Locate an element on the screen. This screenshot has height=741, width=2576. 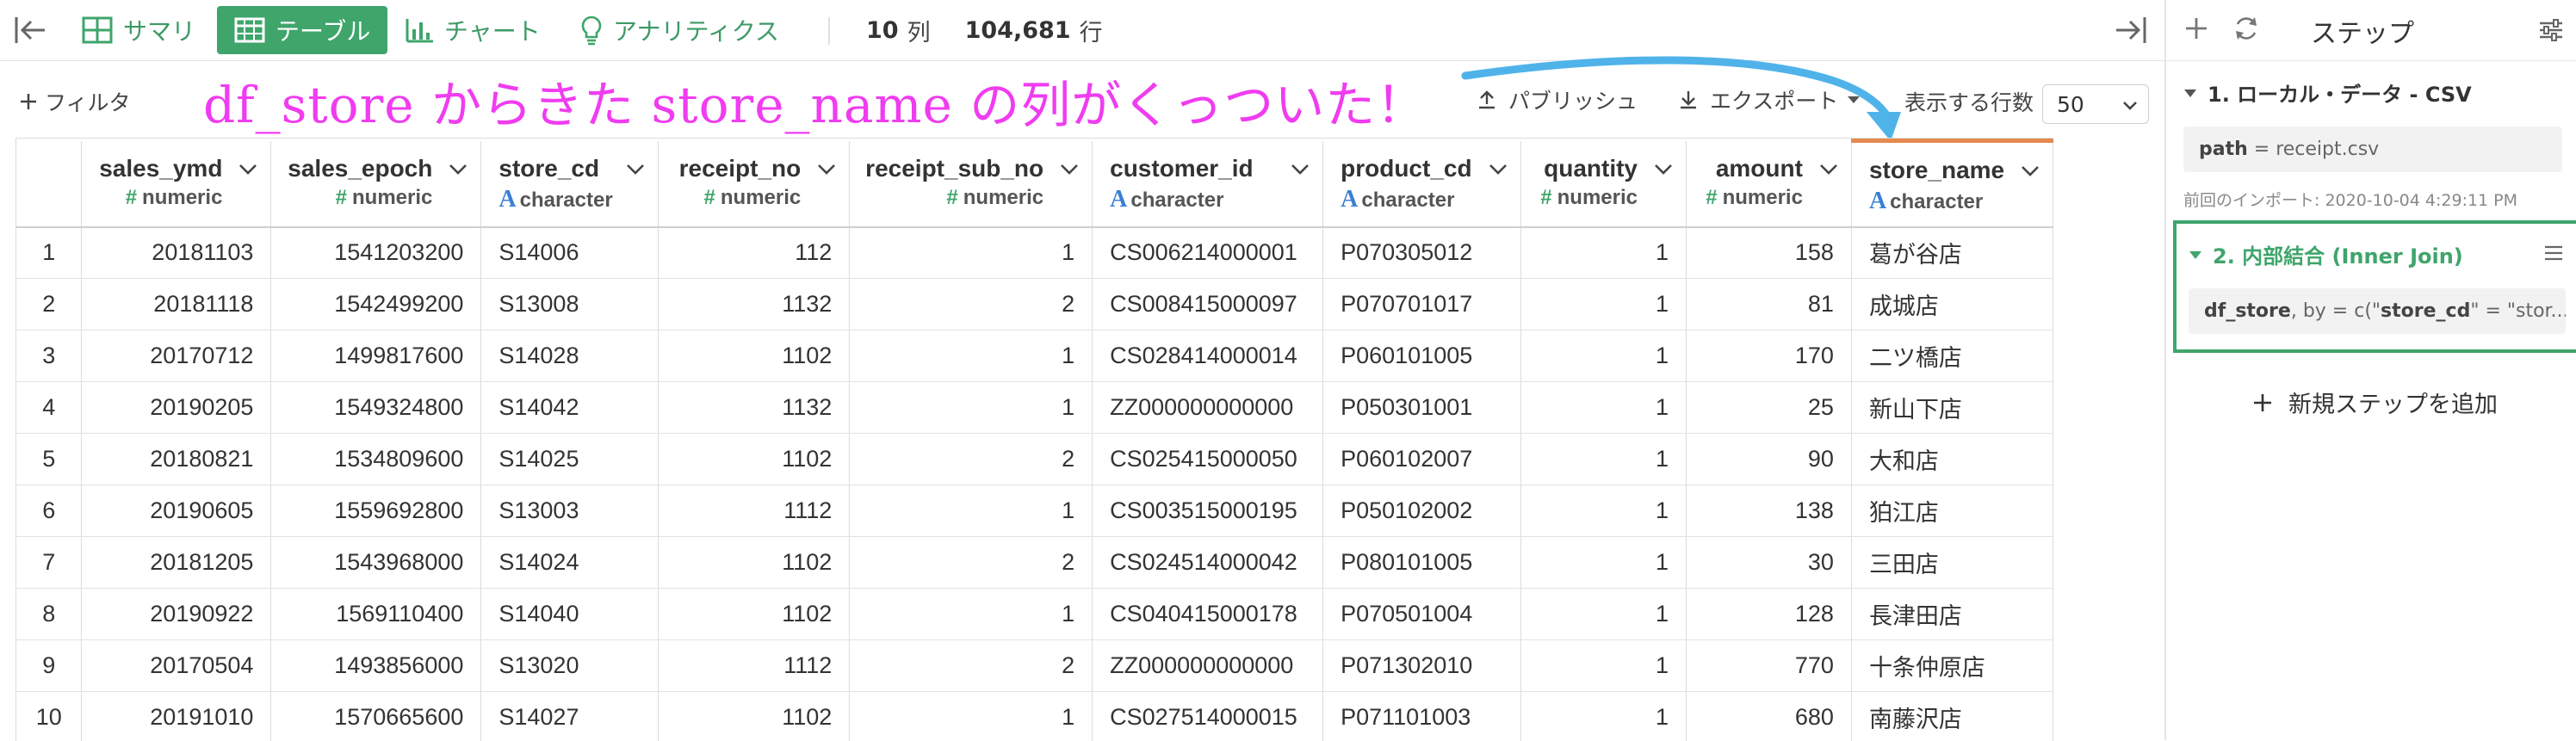
cell-customer-id: CS003515000195 is located at coordinates (1208, 511).